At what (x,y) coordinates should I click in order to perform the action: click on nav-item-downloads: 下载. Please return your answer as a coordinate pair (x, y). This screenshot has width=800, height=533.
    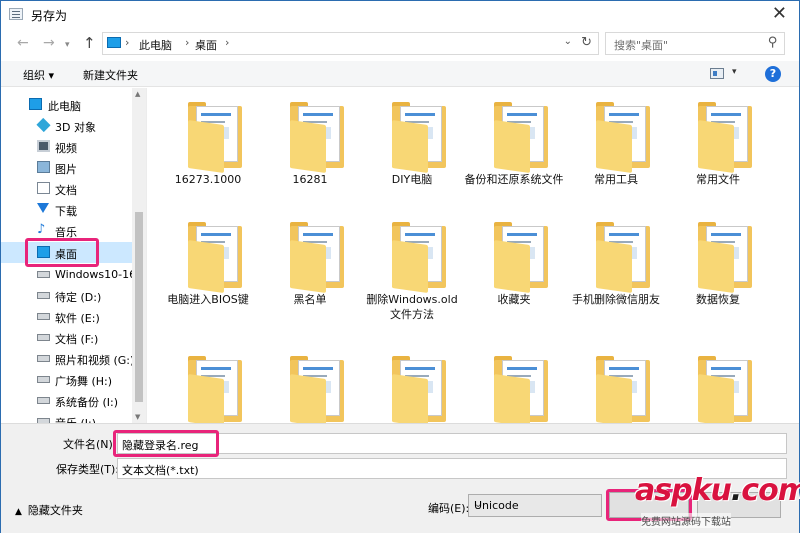
    Looking at the image, I should click on (67, 209).